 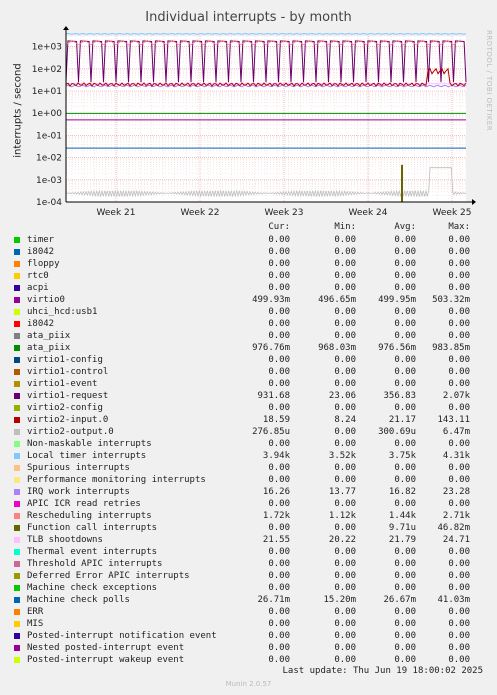 I want to click on legend-label: rtc0, so click(x=38, y=276).